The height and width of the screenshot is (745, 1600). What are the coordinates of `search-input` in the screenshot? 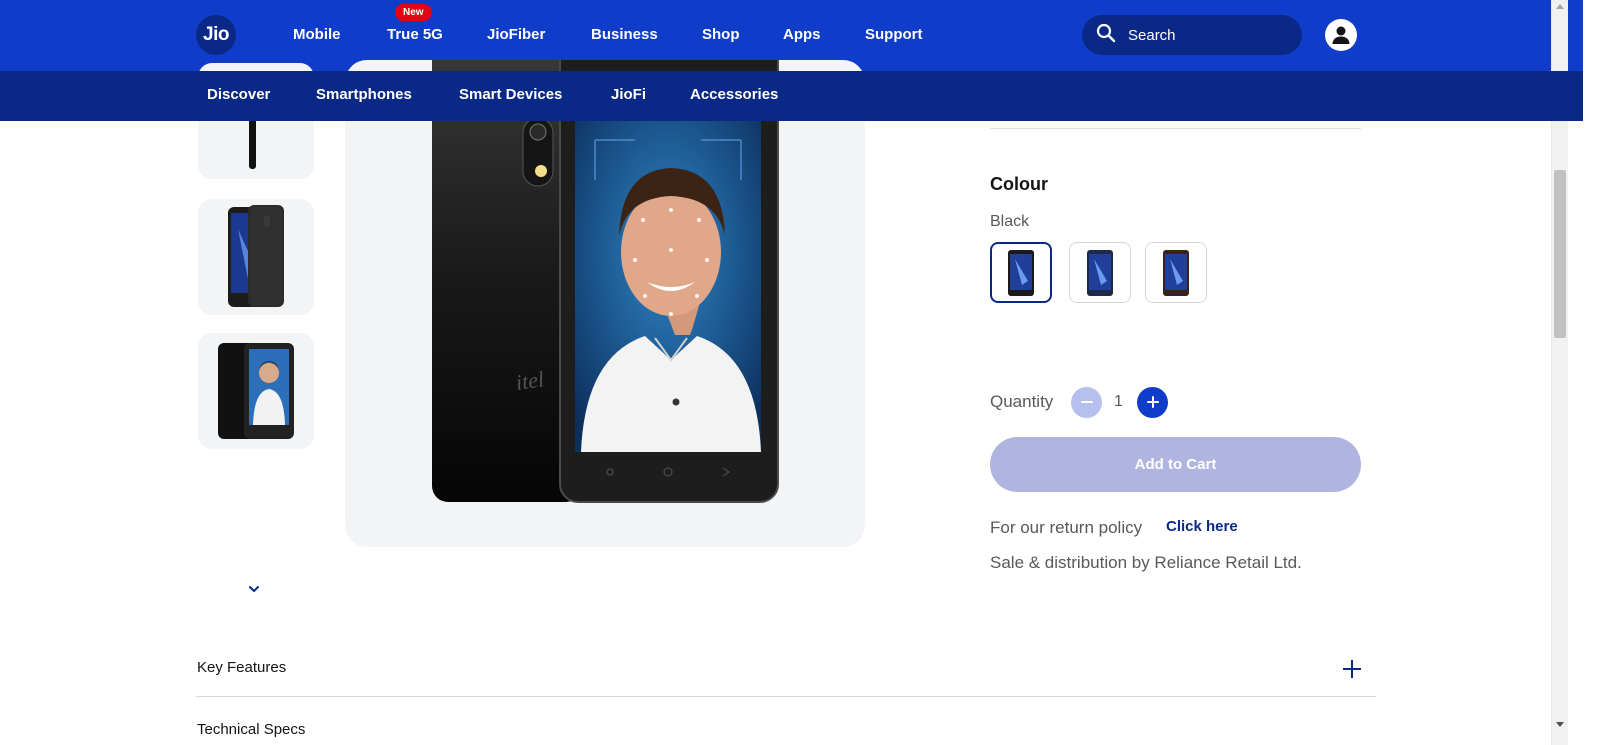 It's located at (1208, 35).